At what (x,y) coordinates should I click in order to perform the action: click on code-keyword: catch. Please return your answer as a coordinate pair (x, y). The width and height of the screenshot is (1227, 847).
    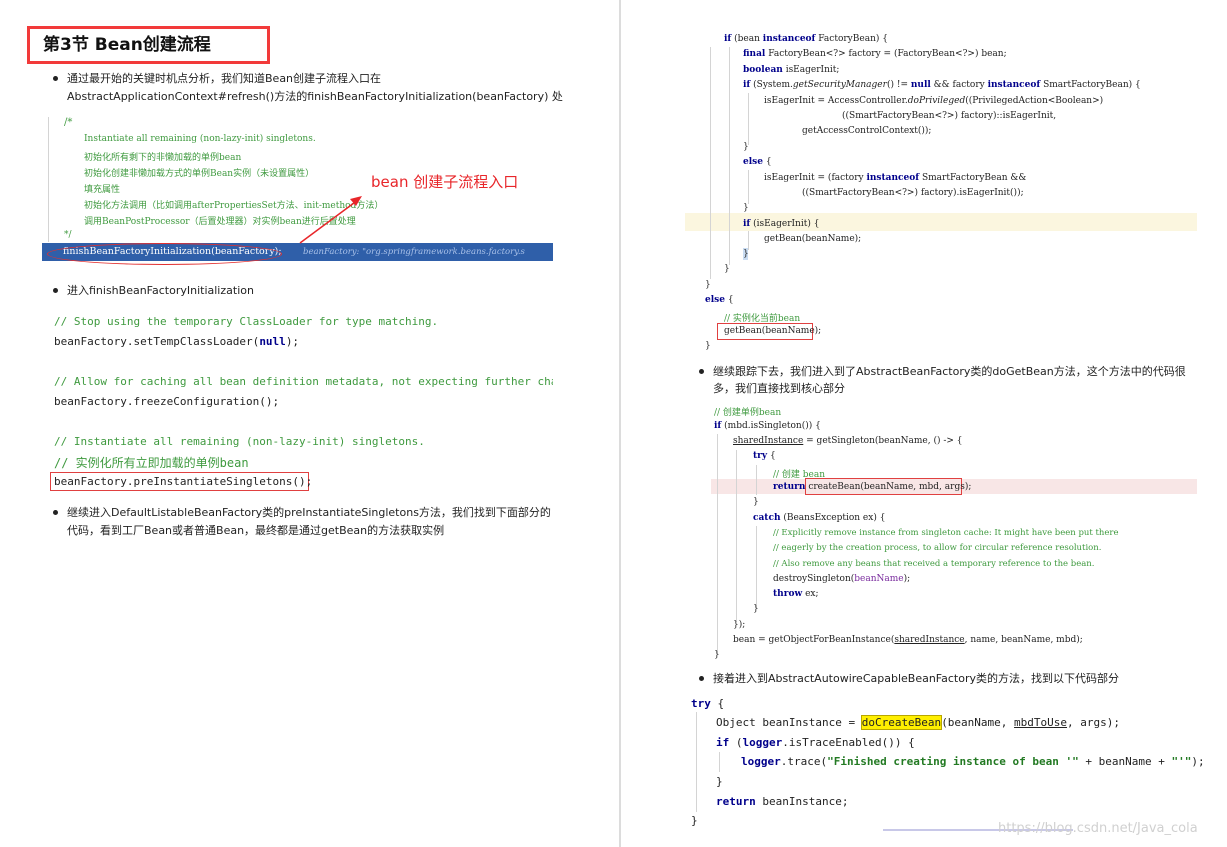
    Looking at the image, I should click on (767, 518).